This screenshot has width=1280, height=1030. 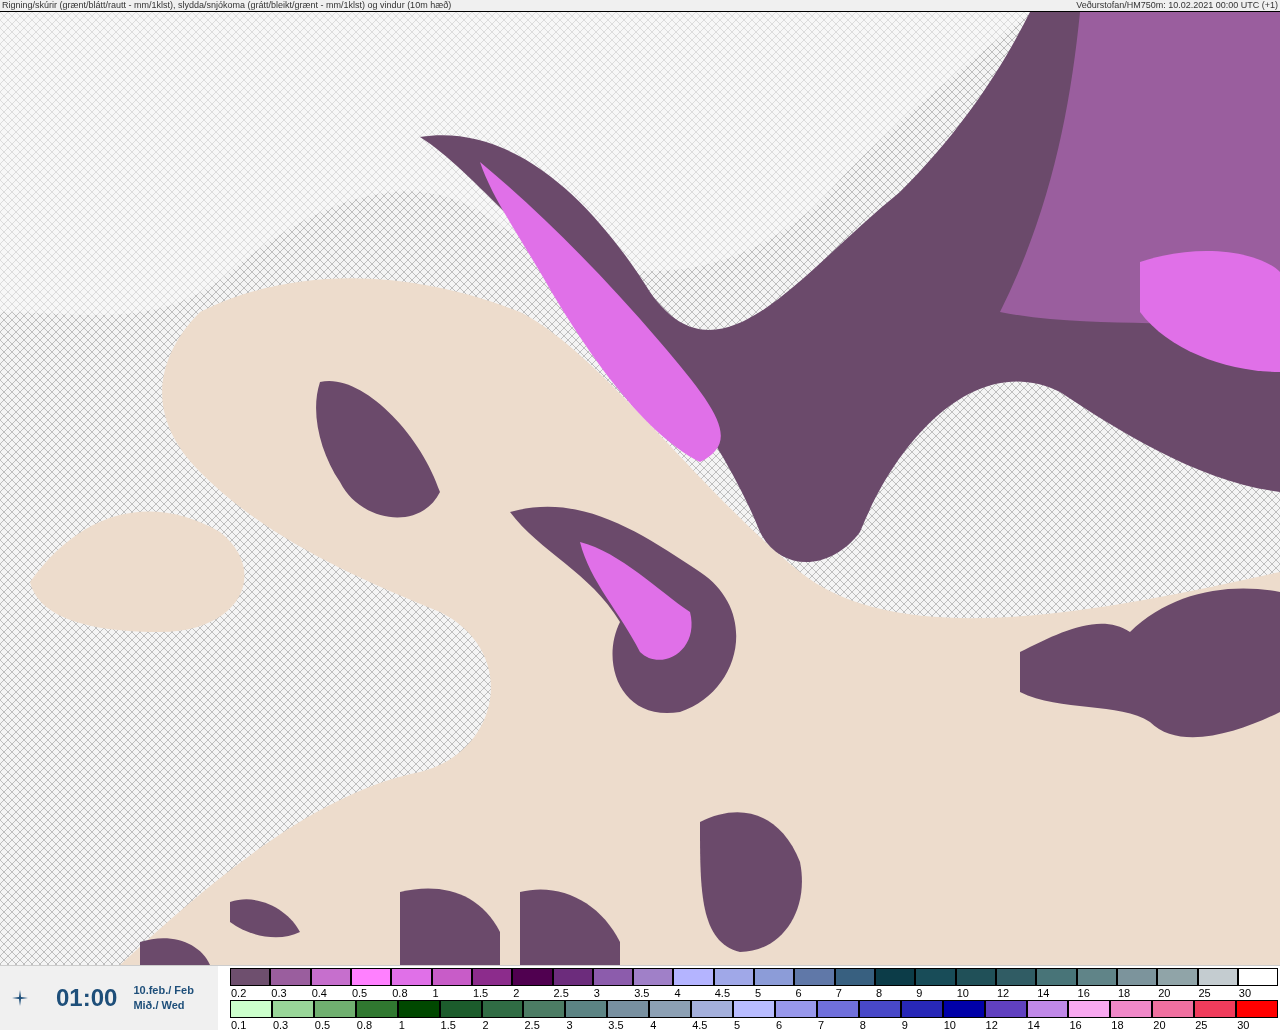 What do you see at coordinates (238, 993) in the screenshot?
I see `legend-label: 0.2` at bounding box center [238, 993].